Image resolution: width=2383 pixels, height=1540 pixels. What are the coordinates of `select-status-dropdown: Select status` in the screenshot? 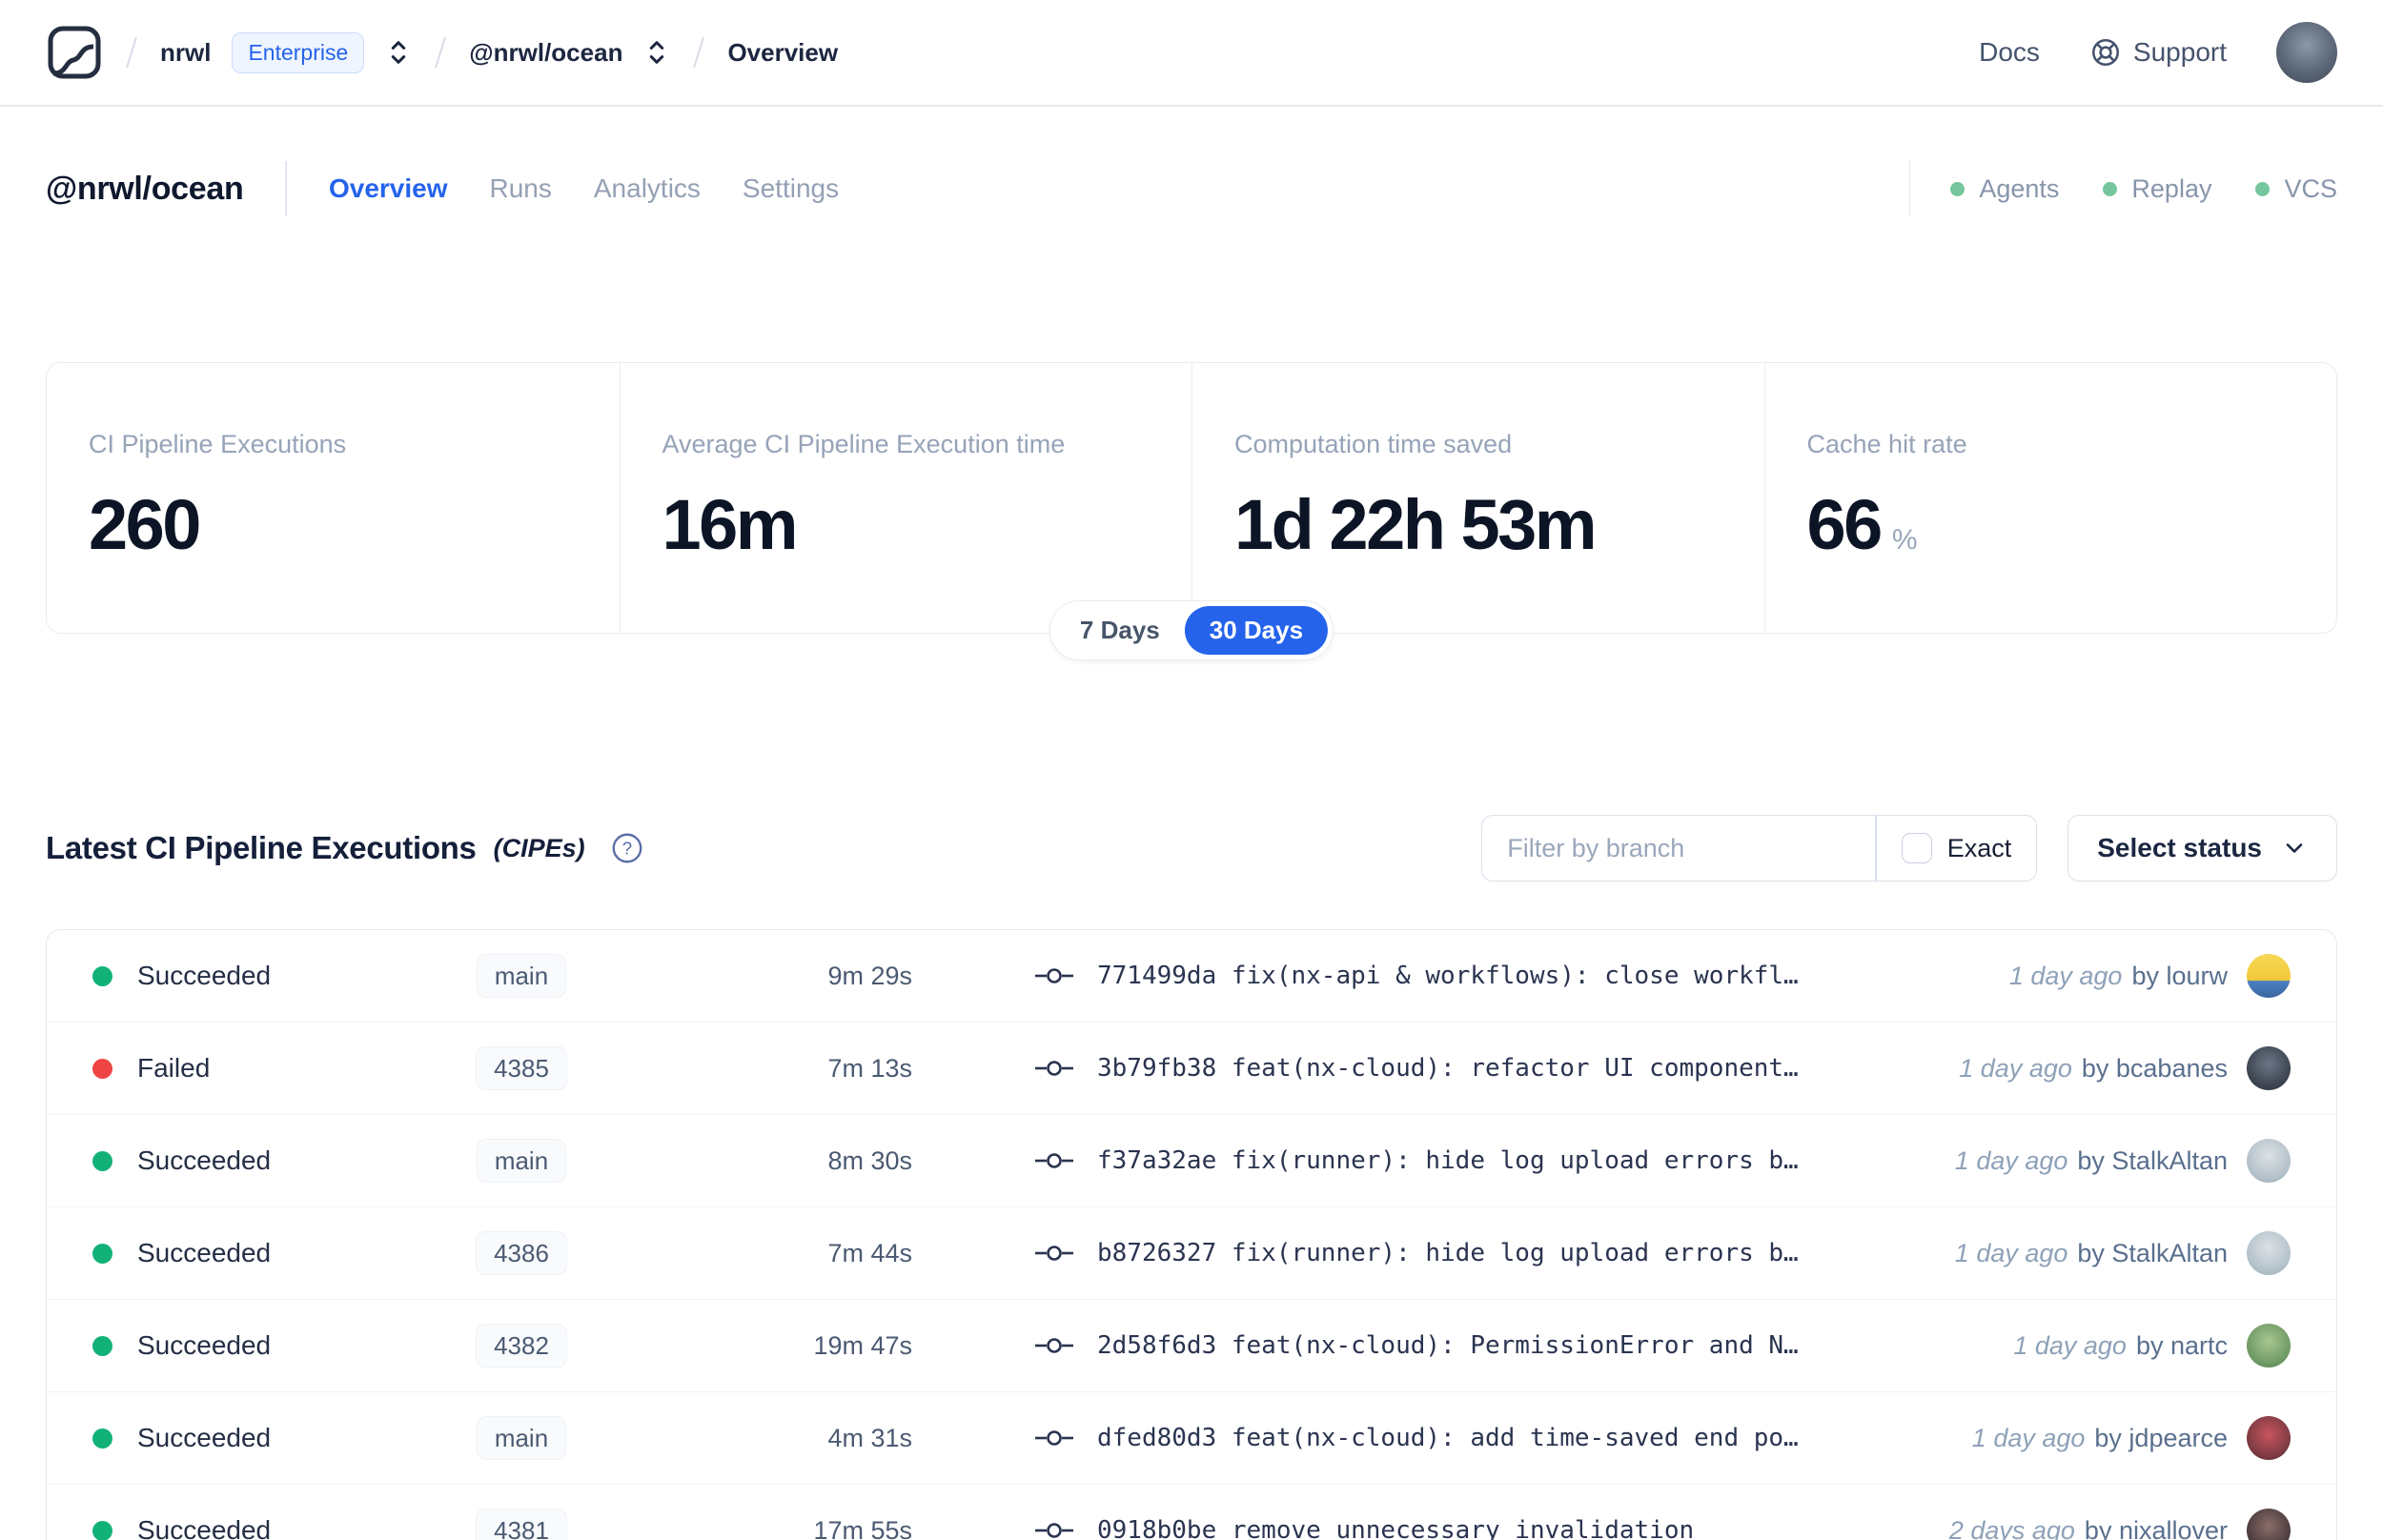 It's located at (2202, 848).